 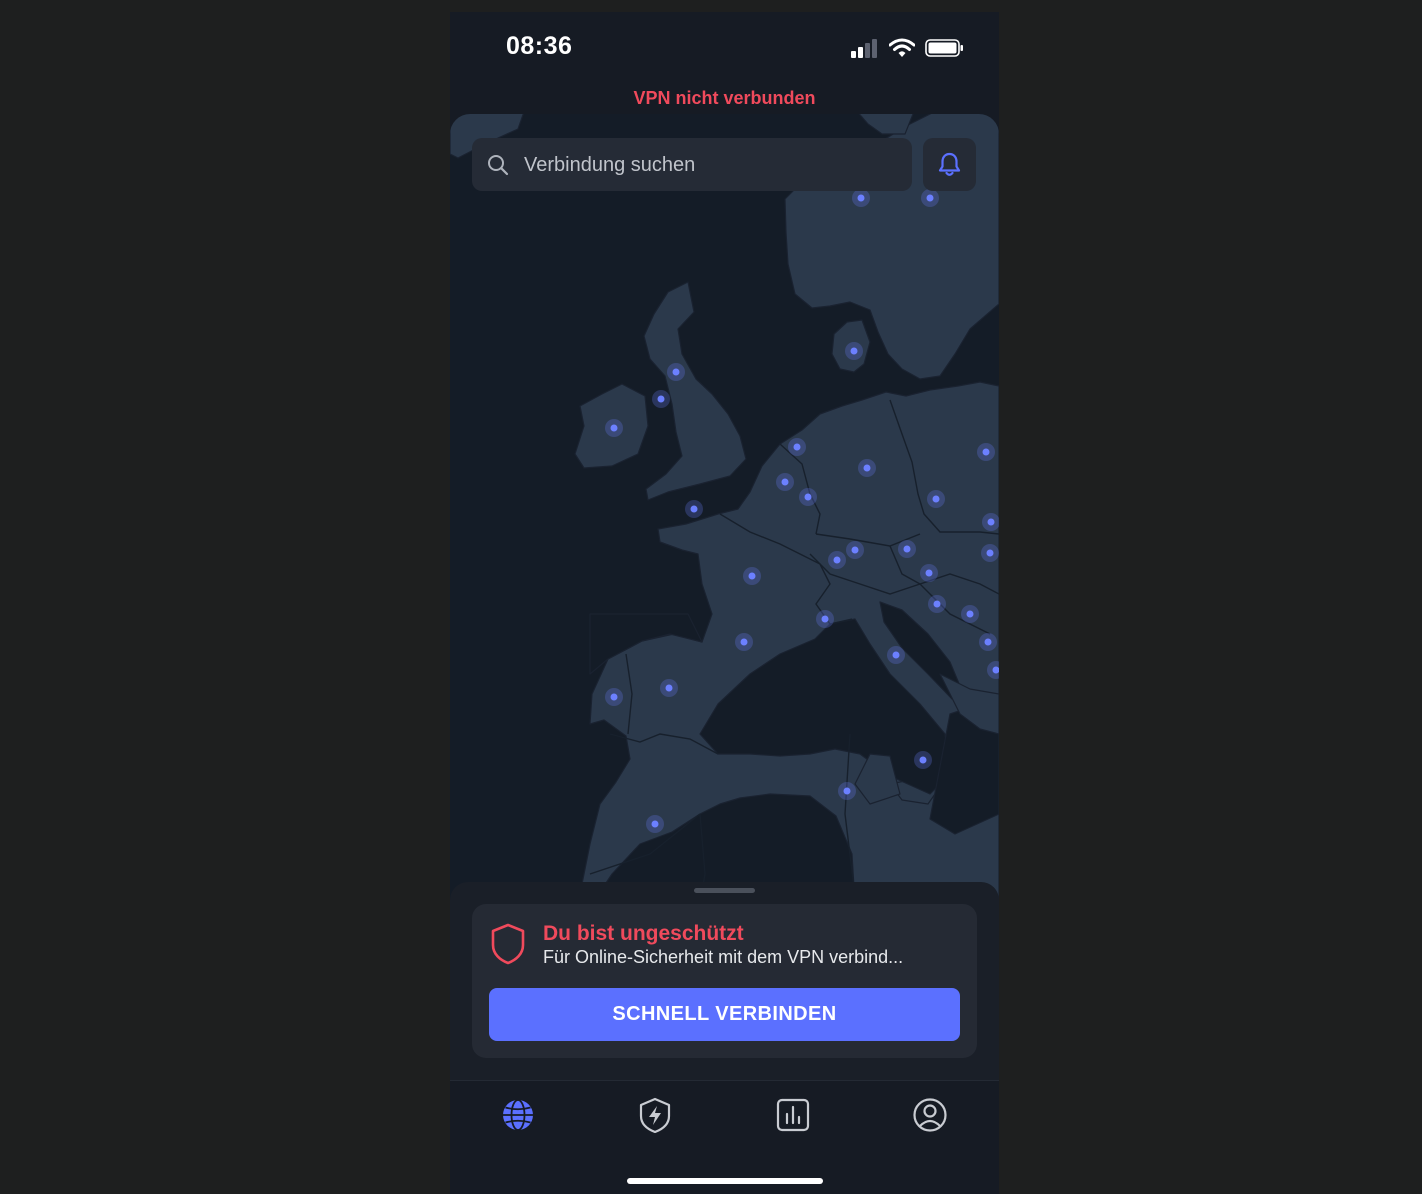 I want to click on nav-item-map, so click(x=518, y=1115).